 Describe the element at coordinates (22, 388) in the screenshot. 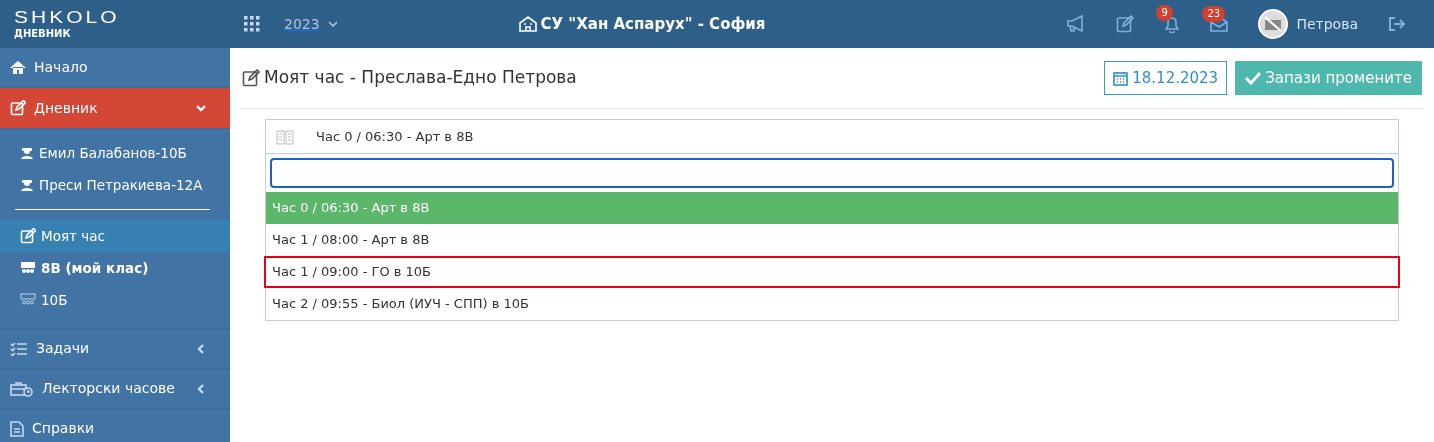

I see `briefcase-clock-icon` at that location.